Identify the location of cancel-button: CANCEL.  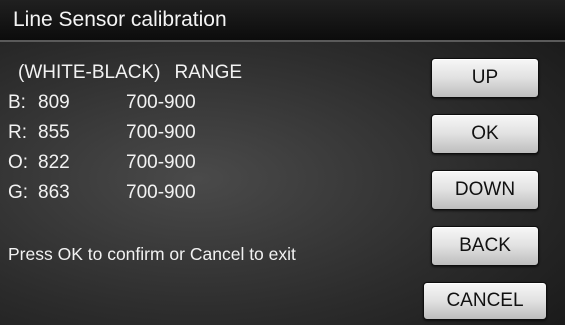
(485, 301).